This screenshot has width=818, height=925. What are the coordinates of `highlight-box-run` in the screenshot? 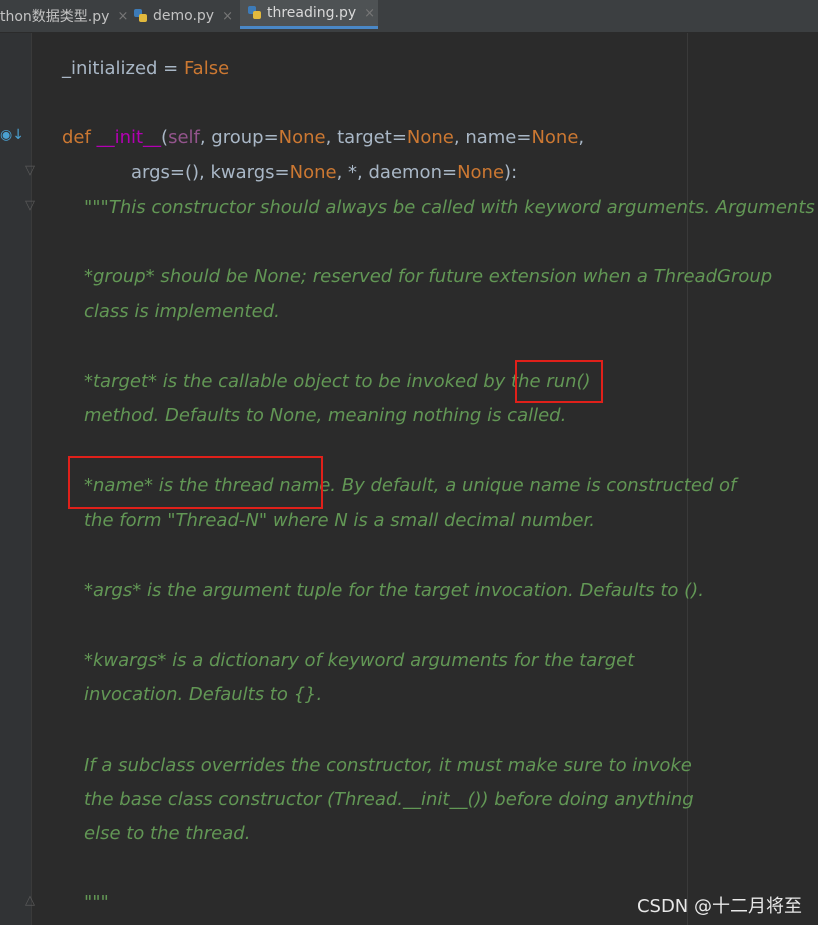 It's located at (559, 381).